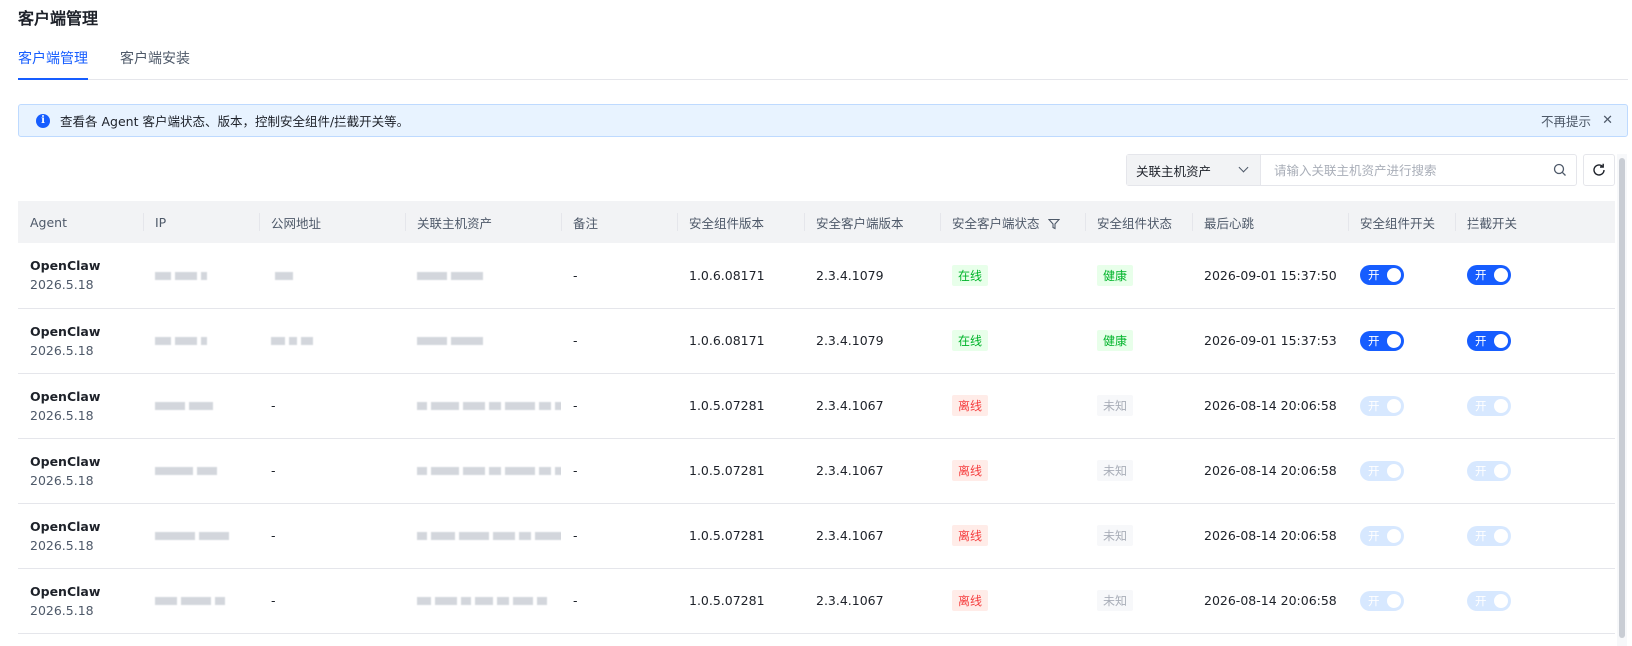  Describe the element at coordinates (1607, 120) in the screenshot. I see `close-icon: ✕` at that location.